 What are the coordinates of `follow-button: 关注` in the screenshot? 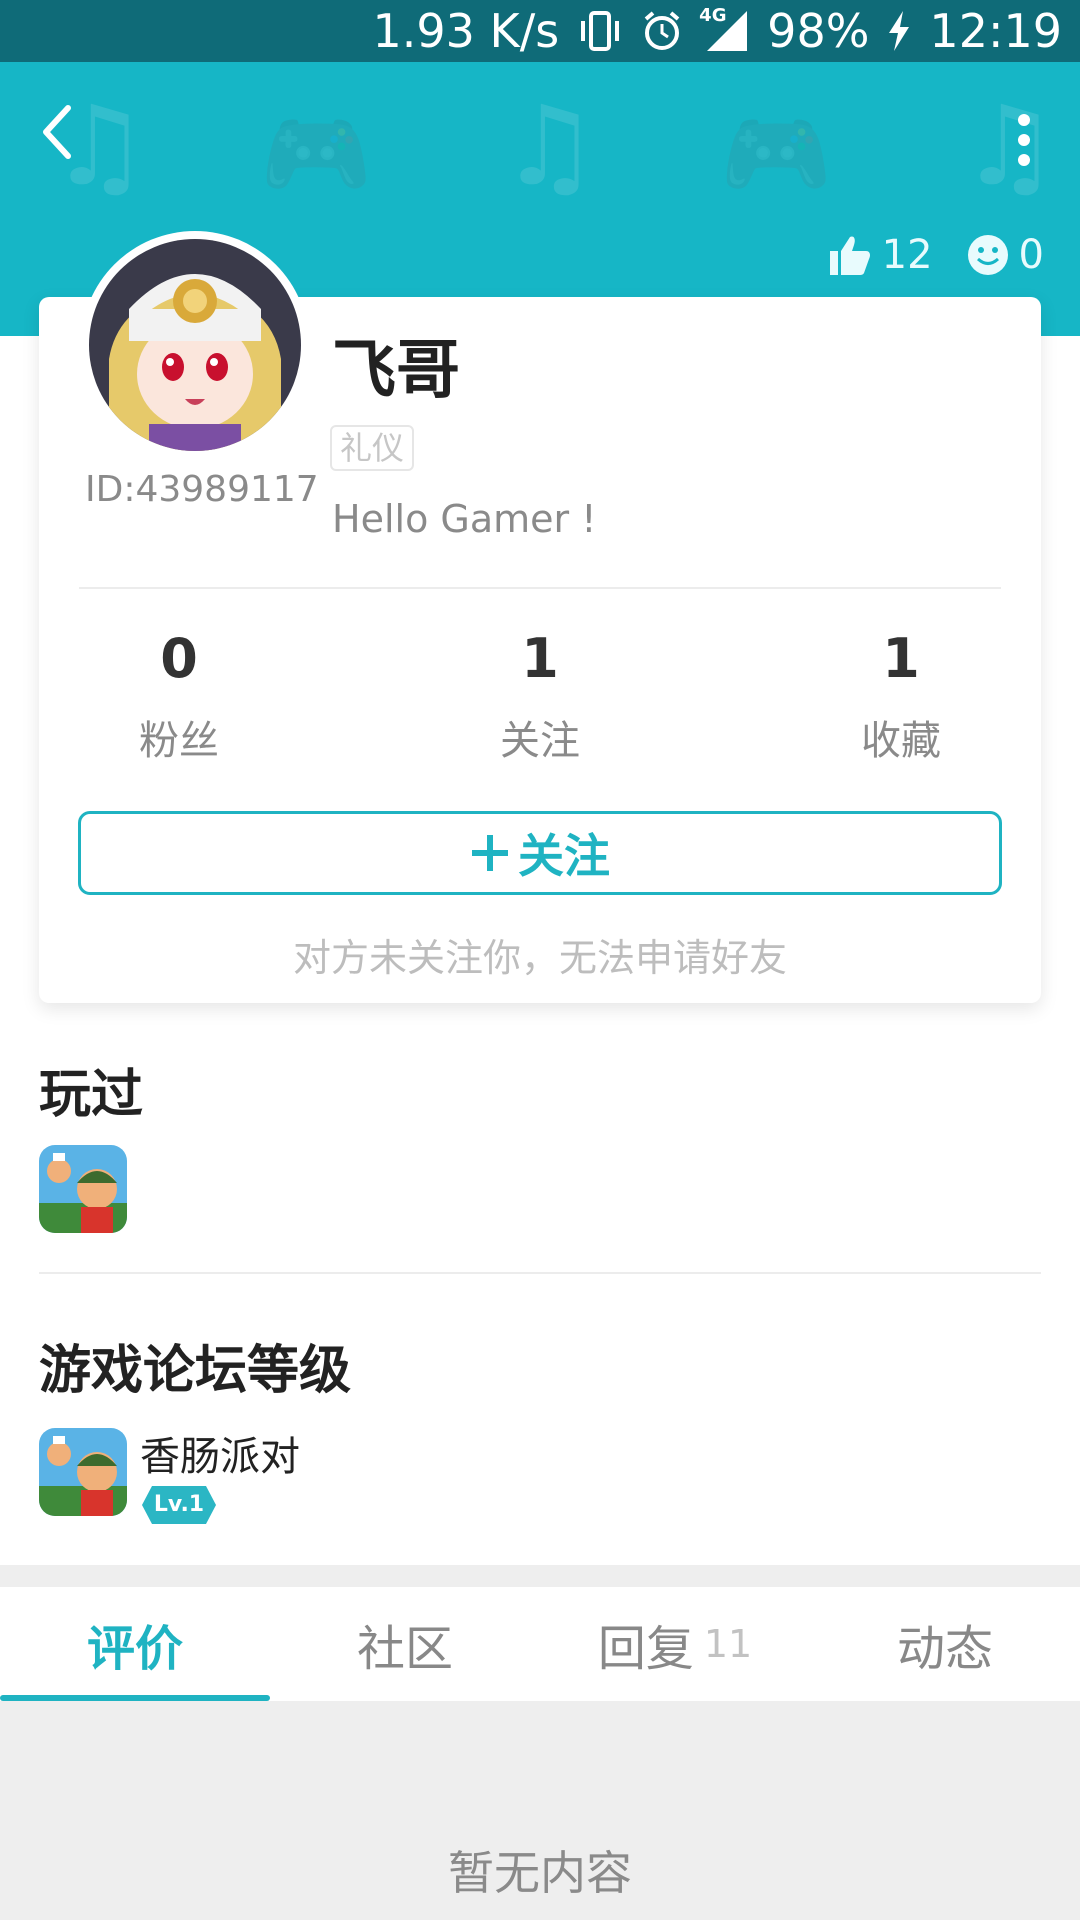 It's located at (540, 853).